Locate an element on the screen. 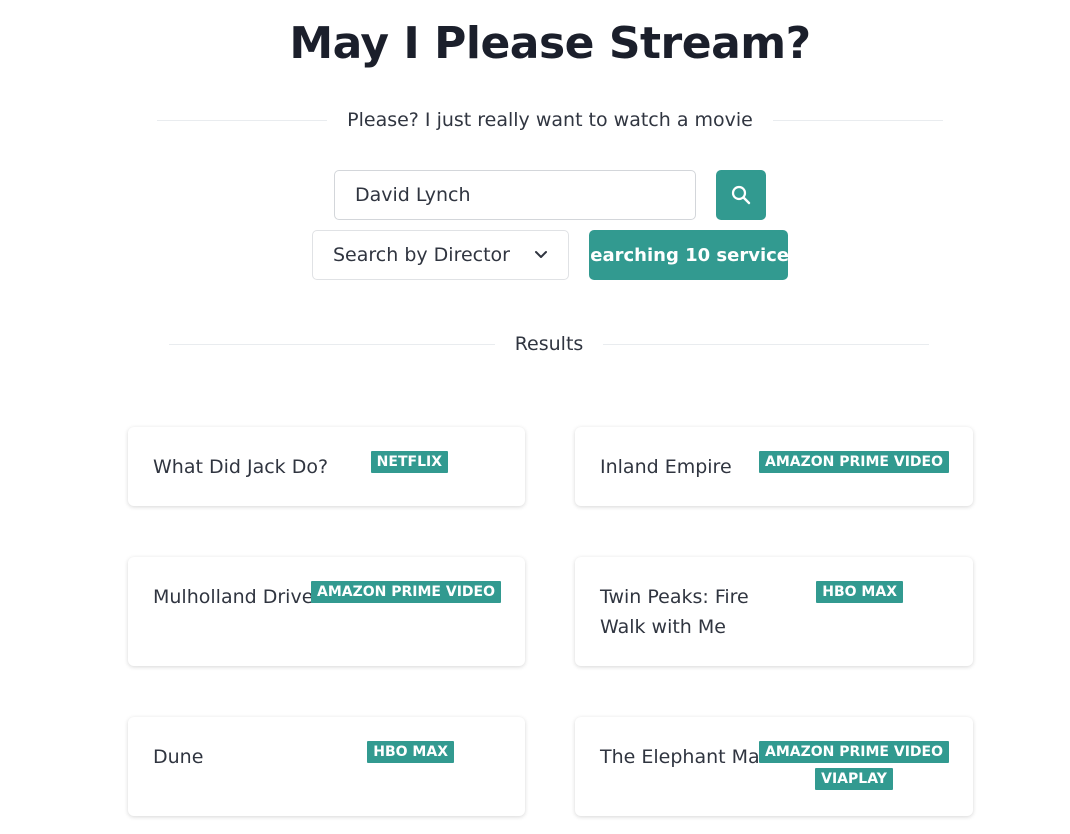 Image resolution: width=1070 pixels, height=834 pixels. search-mode-value: Search by Director is located at coordinates (421, 255).